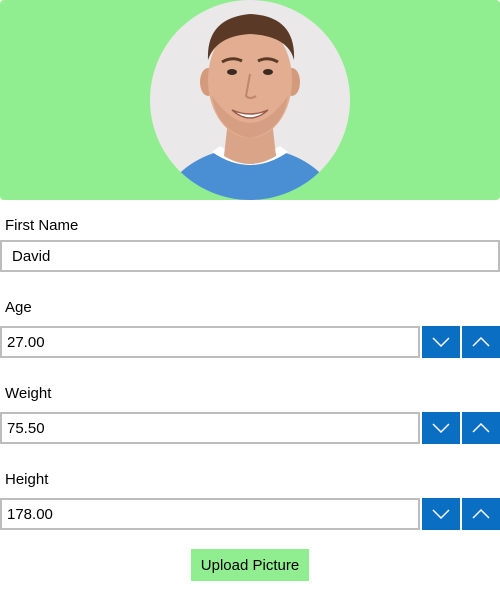 This screenshot has height=590, width=500. I want to click on weight-increment-button, so click(481, 428).